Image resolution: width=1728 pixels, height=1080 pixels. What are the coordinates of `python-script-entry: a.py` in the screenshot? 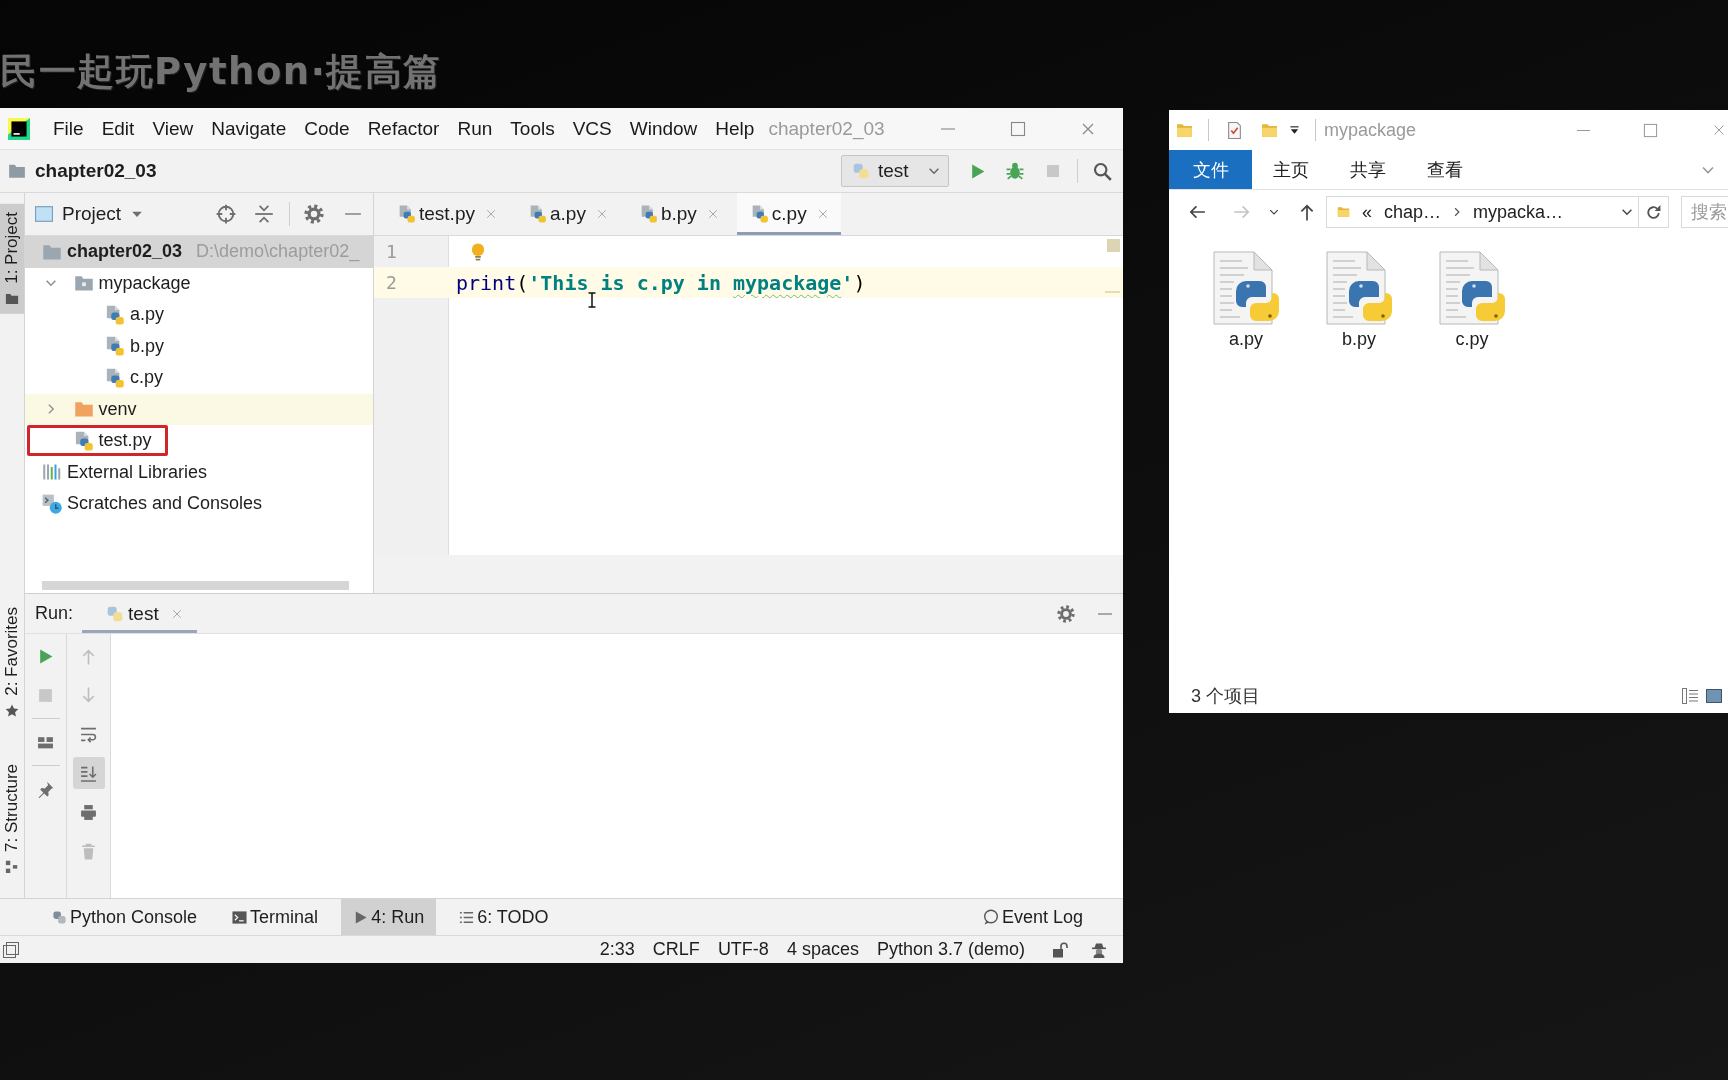 It's located at (1246, 300).